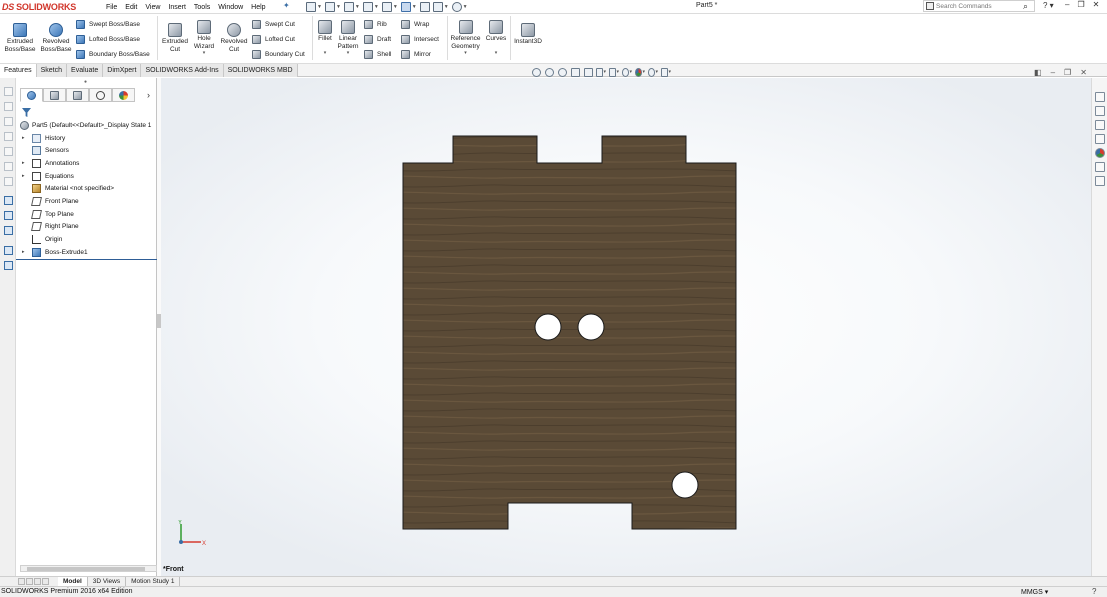 The height and width of the screenshot is (597, 1107). What do you see at coordinates (1067, 72) in the screenshot?
I see `viewport-restore-icon: ❐` at bounding box center [1067, 72].